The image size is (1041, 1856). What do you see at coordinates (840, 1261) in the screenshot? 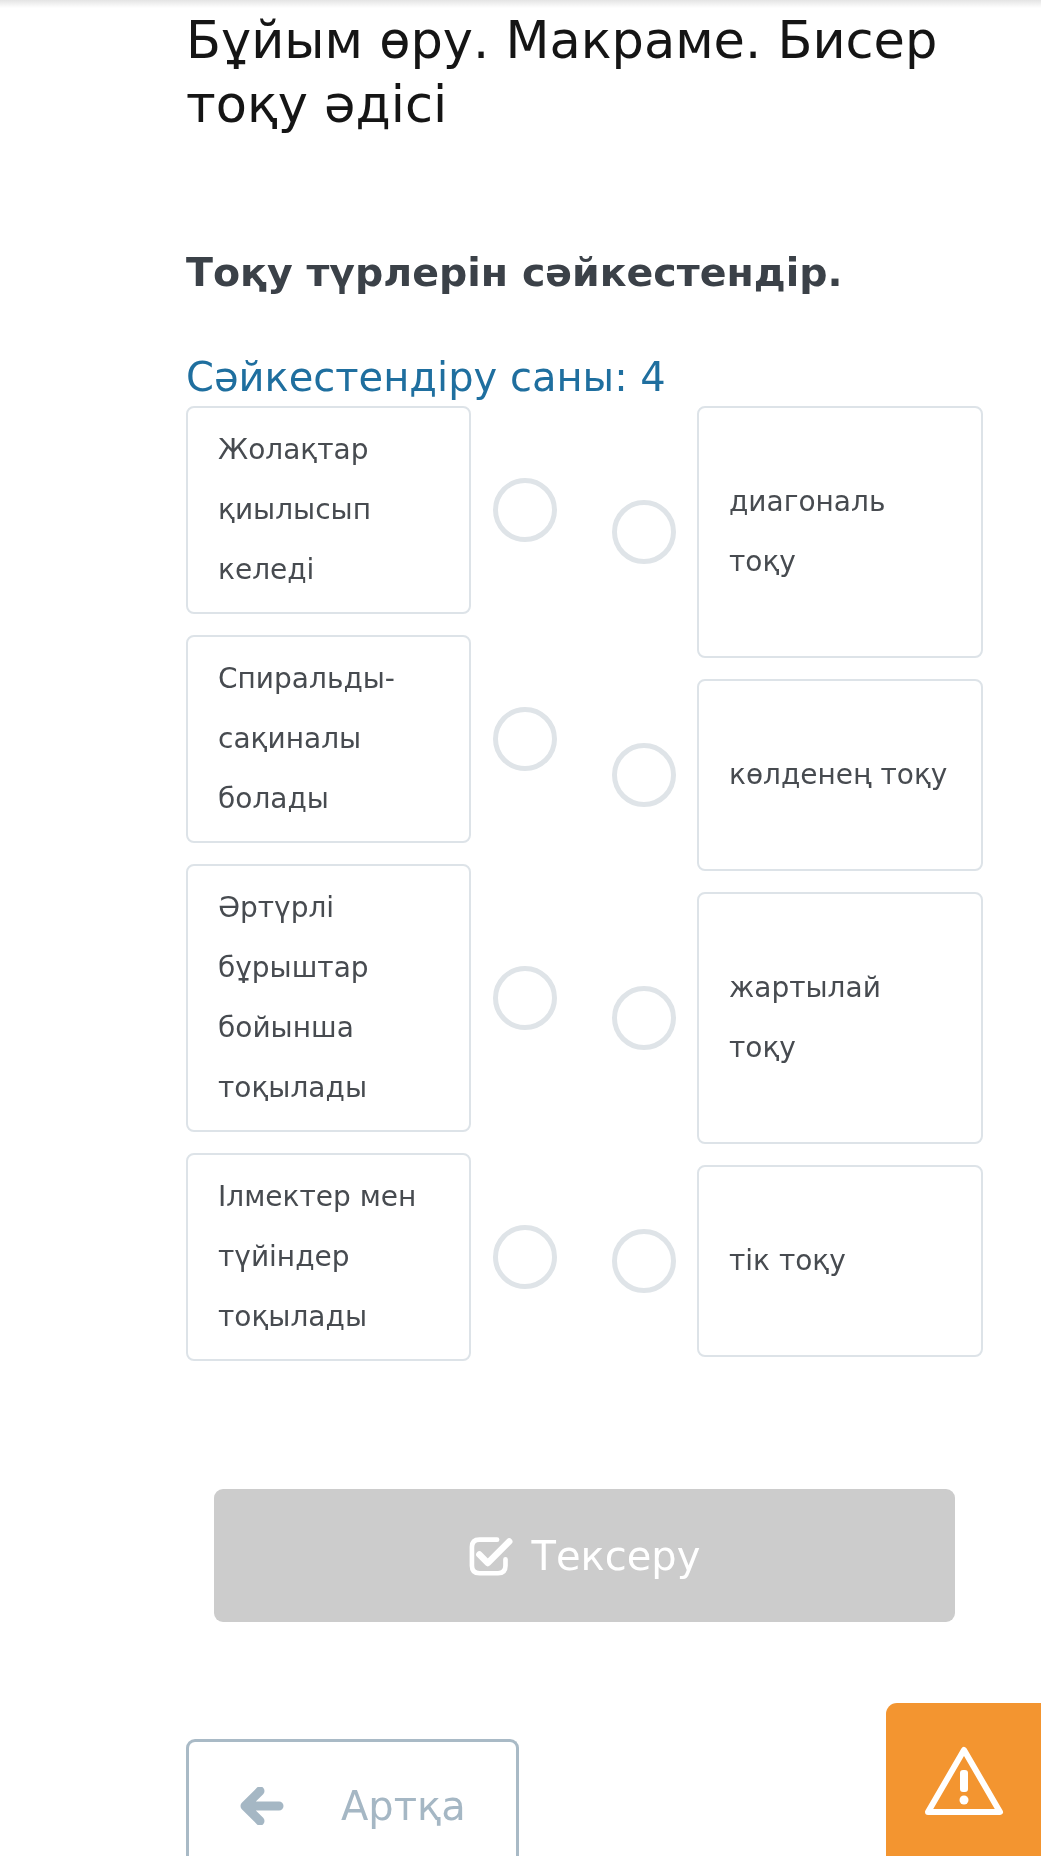
I see `match-card: тік тоқу` at bounding box center [840, 1261].